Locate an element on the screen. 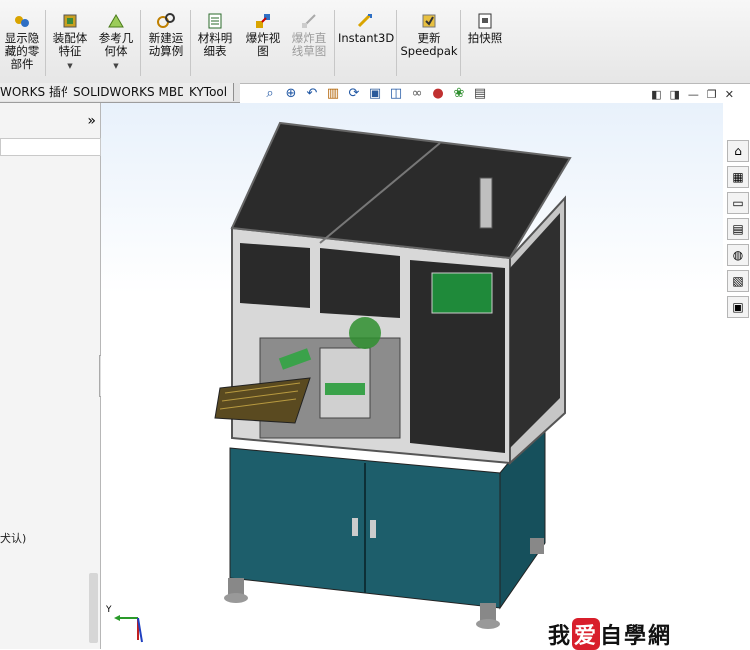 The height and width of the screenshot is (650, 750). button-label: Instant3D is located at coordinates (366, 38).